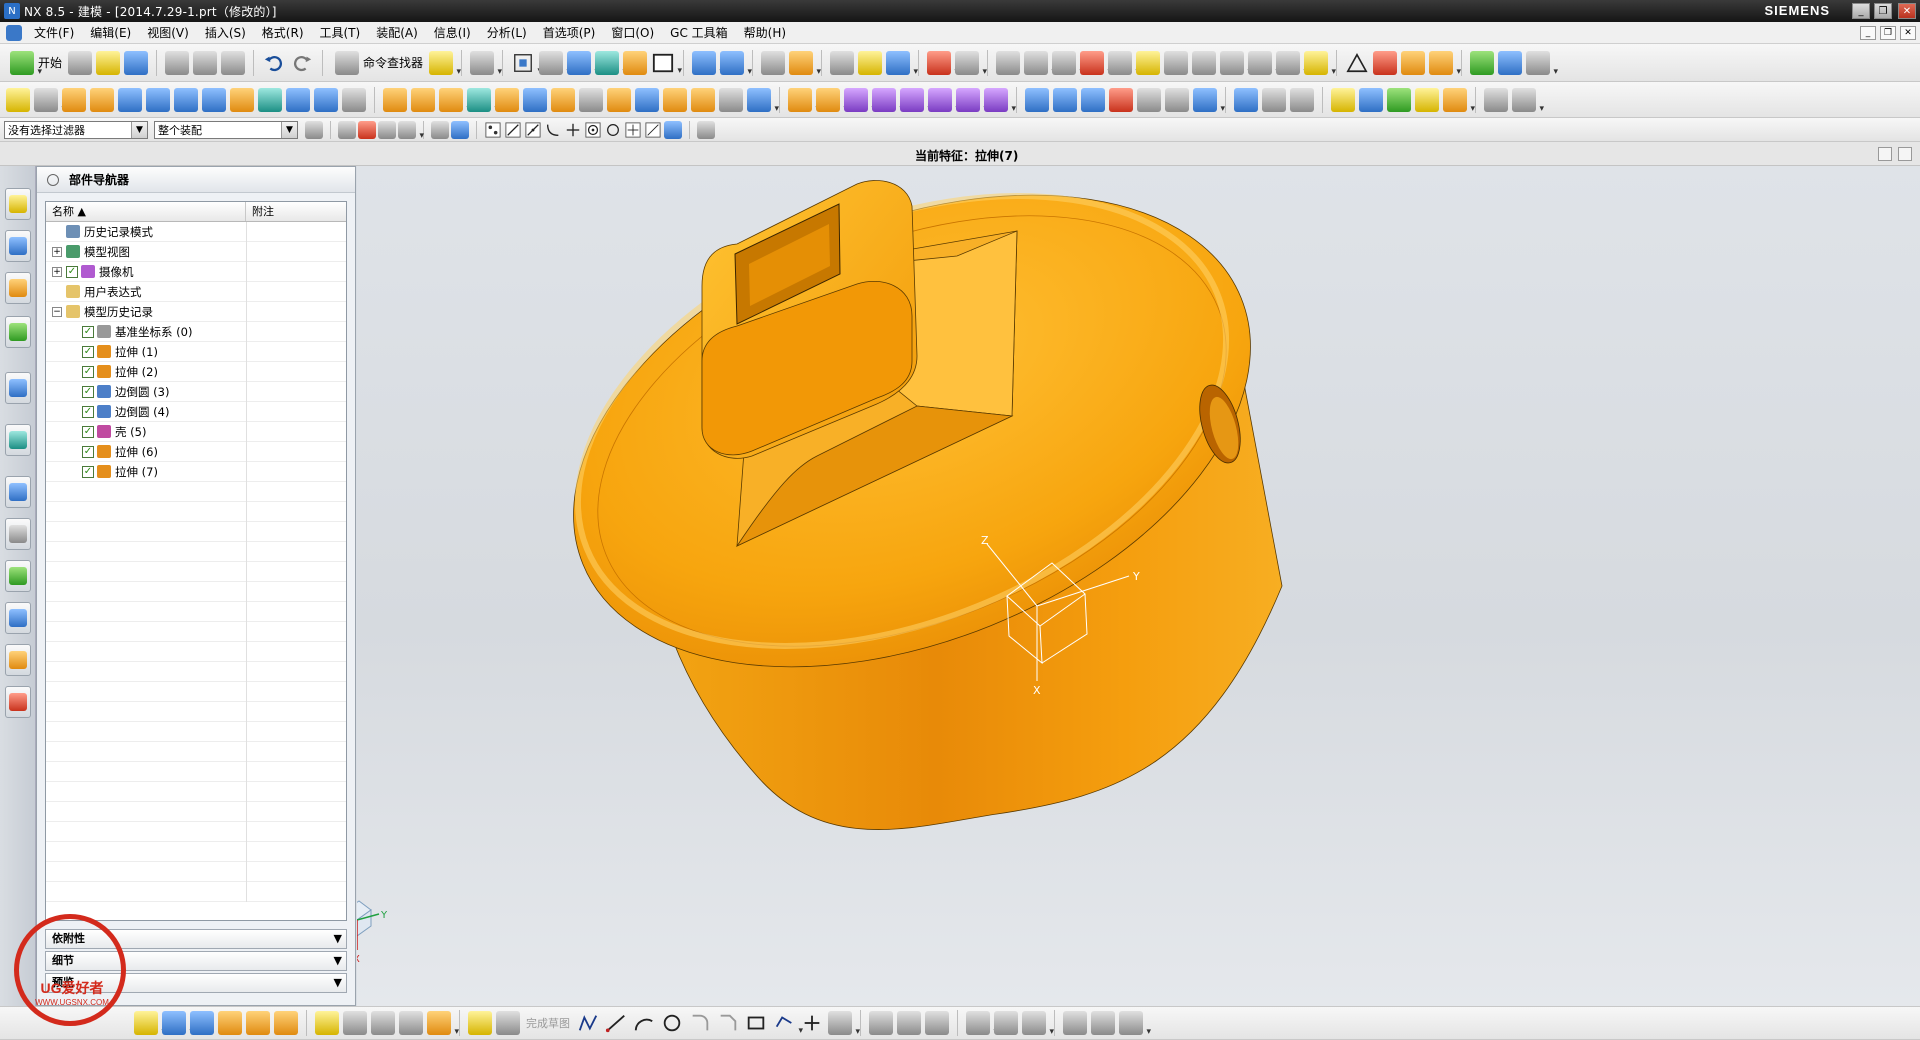 This screenshot has width=1920, height=1040. What do you see at coordinates (805, 63) in the screenshot?
I see `wcs-icon` at bounding box center [805, 63].